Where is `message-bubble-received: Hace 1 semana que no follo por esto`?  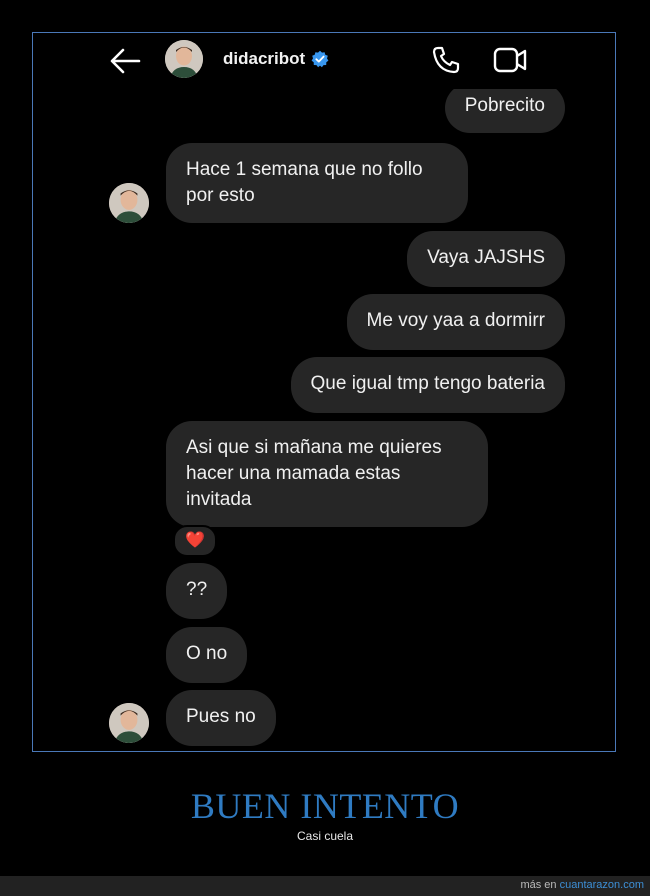 message-bubble-received: Hace 1 semana que no follo por esto is located at coordinates (317, 183).